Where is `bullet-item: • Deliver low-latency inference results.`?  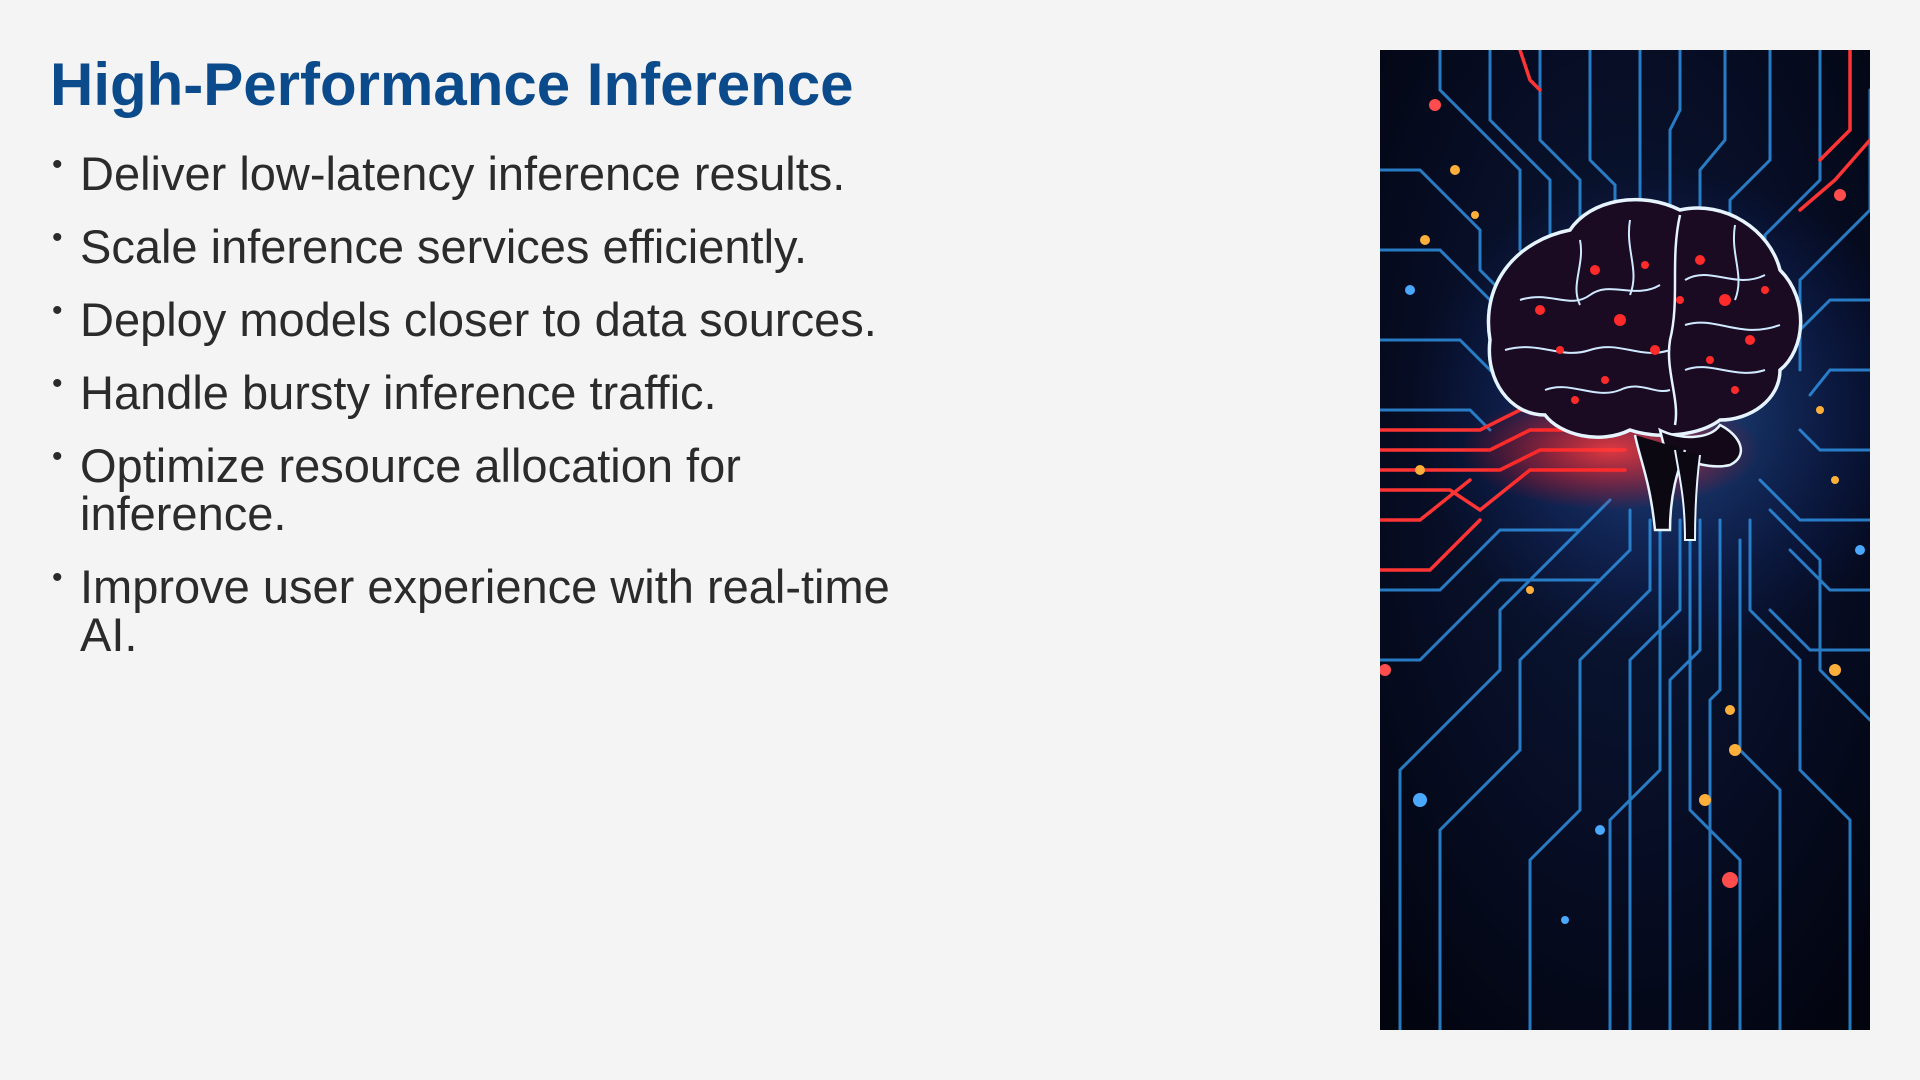 bullet-item: • Deliver low-latency inference results. is located at coordinates (495, 174).